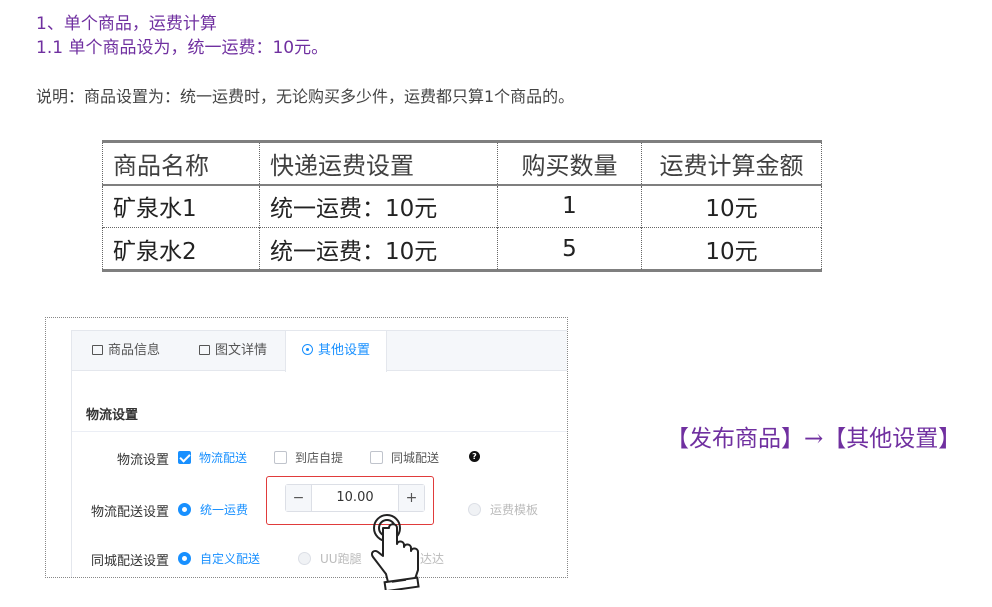  What do you see at coordinates (126, 24) in the screenshot?
I see `section-heading: 1、单个商品，运费计算` at bounding box center [126, 24].